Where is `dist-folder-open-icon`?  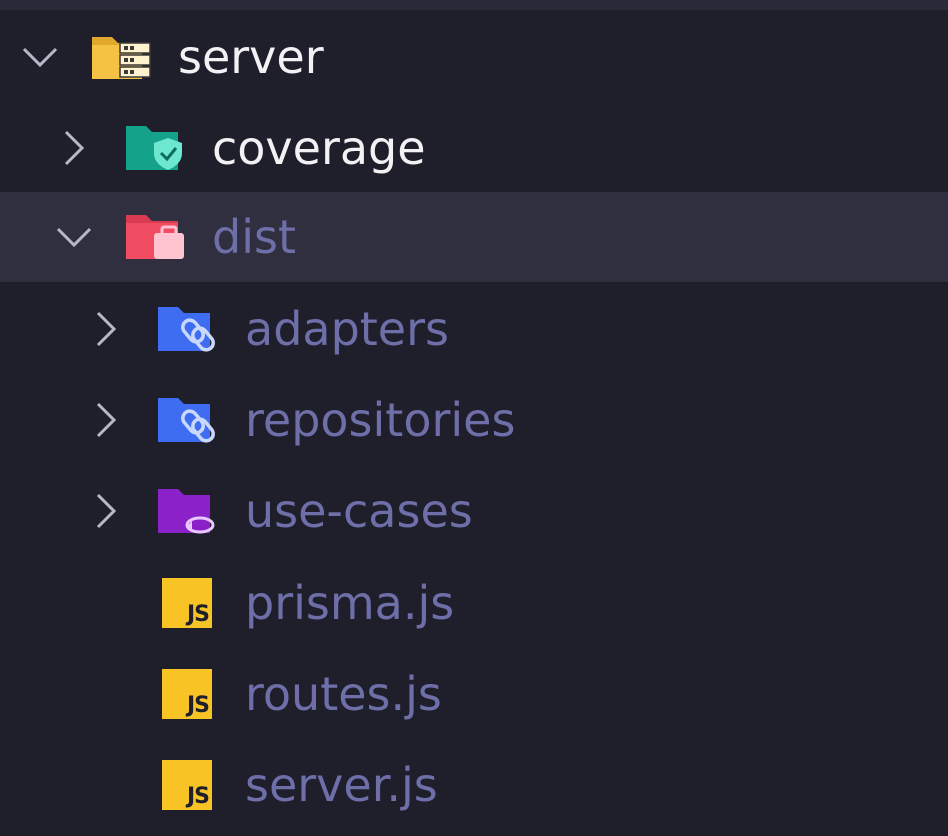 dist-folder-open-icon is located at coordinates (155, 237).